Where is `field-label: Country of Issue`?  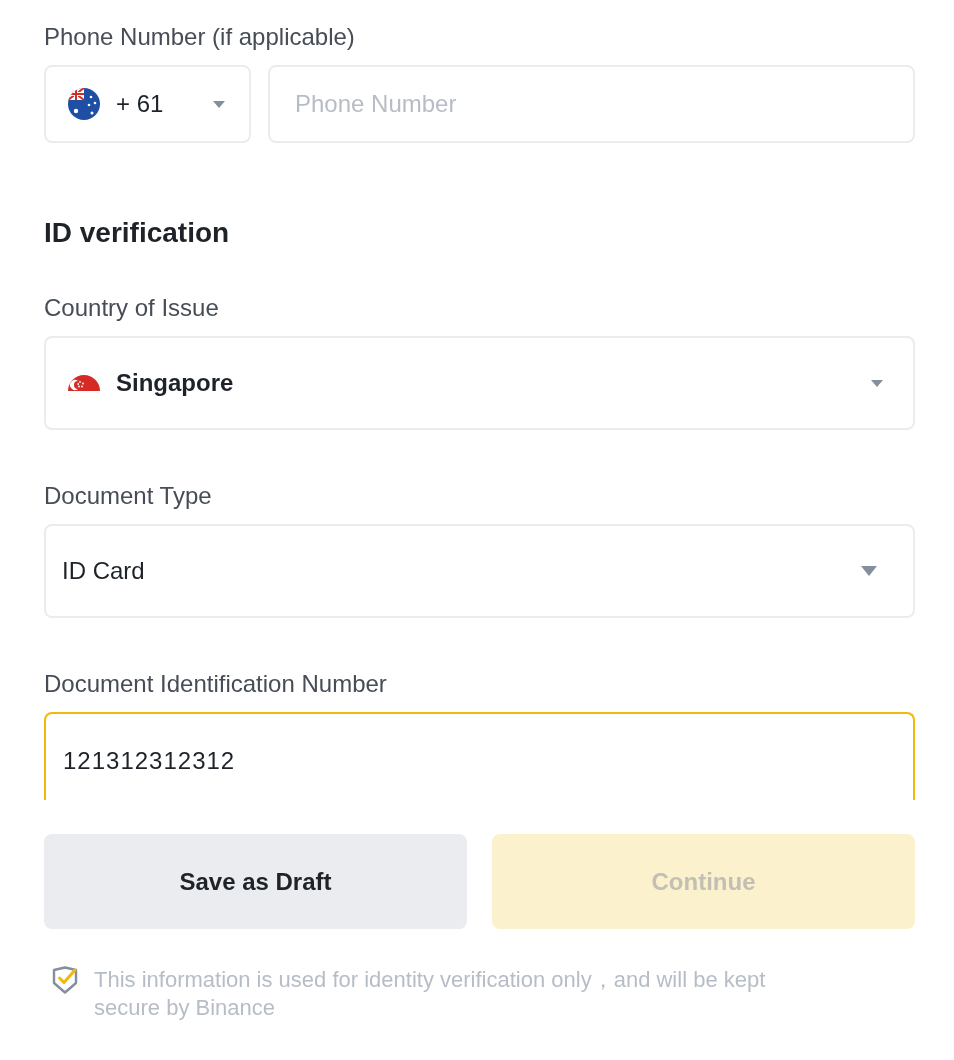
field-label: Country of Issue is located at coordinates (132, 308).